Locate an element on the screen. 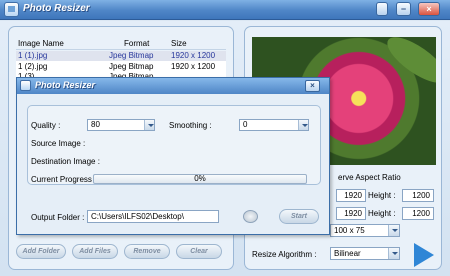  app-icon is located at coordinates (11, 9).